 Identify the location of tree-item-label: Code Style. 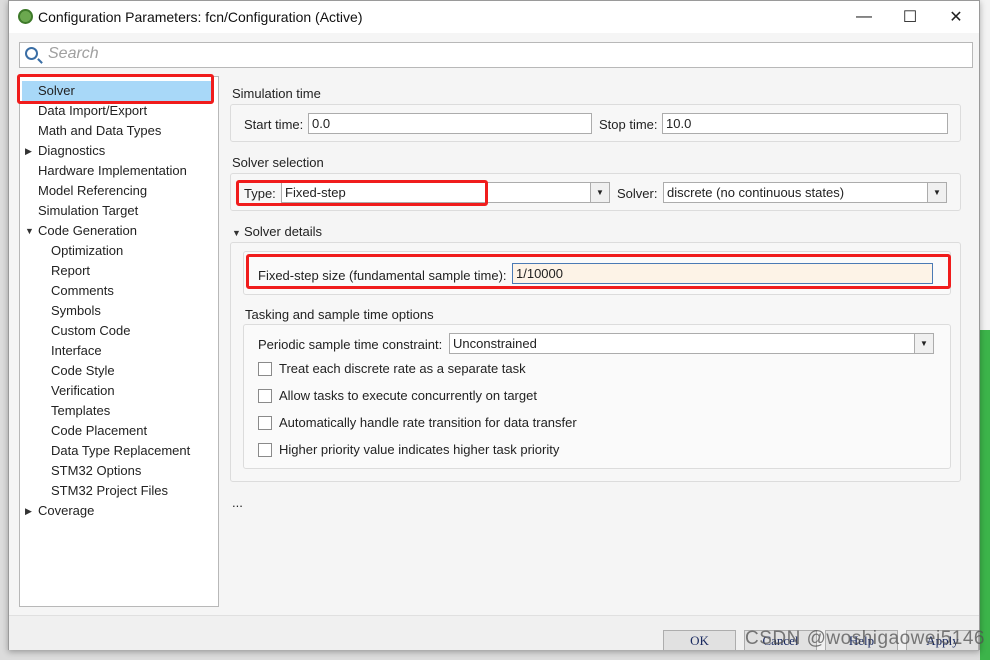
(83, 370).